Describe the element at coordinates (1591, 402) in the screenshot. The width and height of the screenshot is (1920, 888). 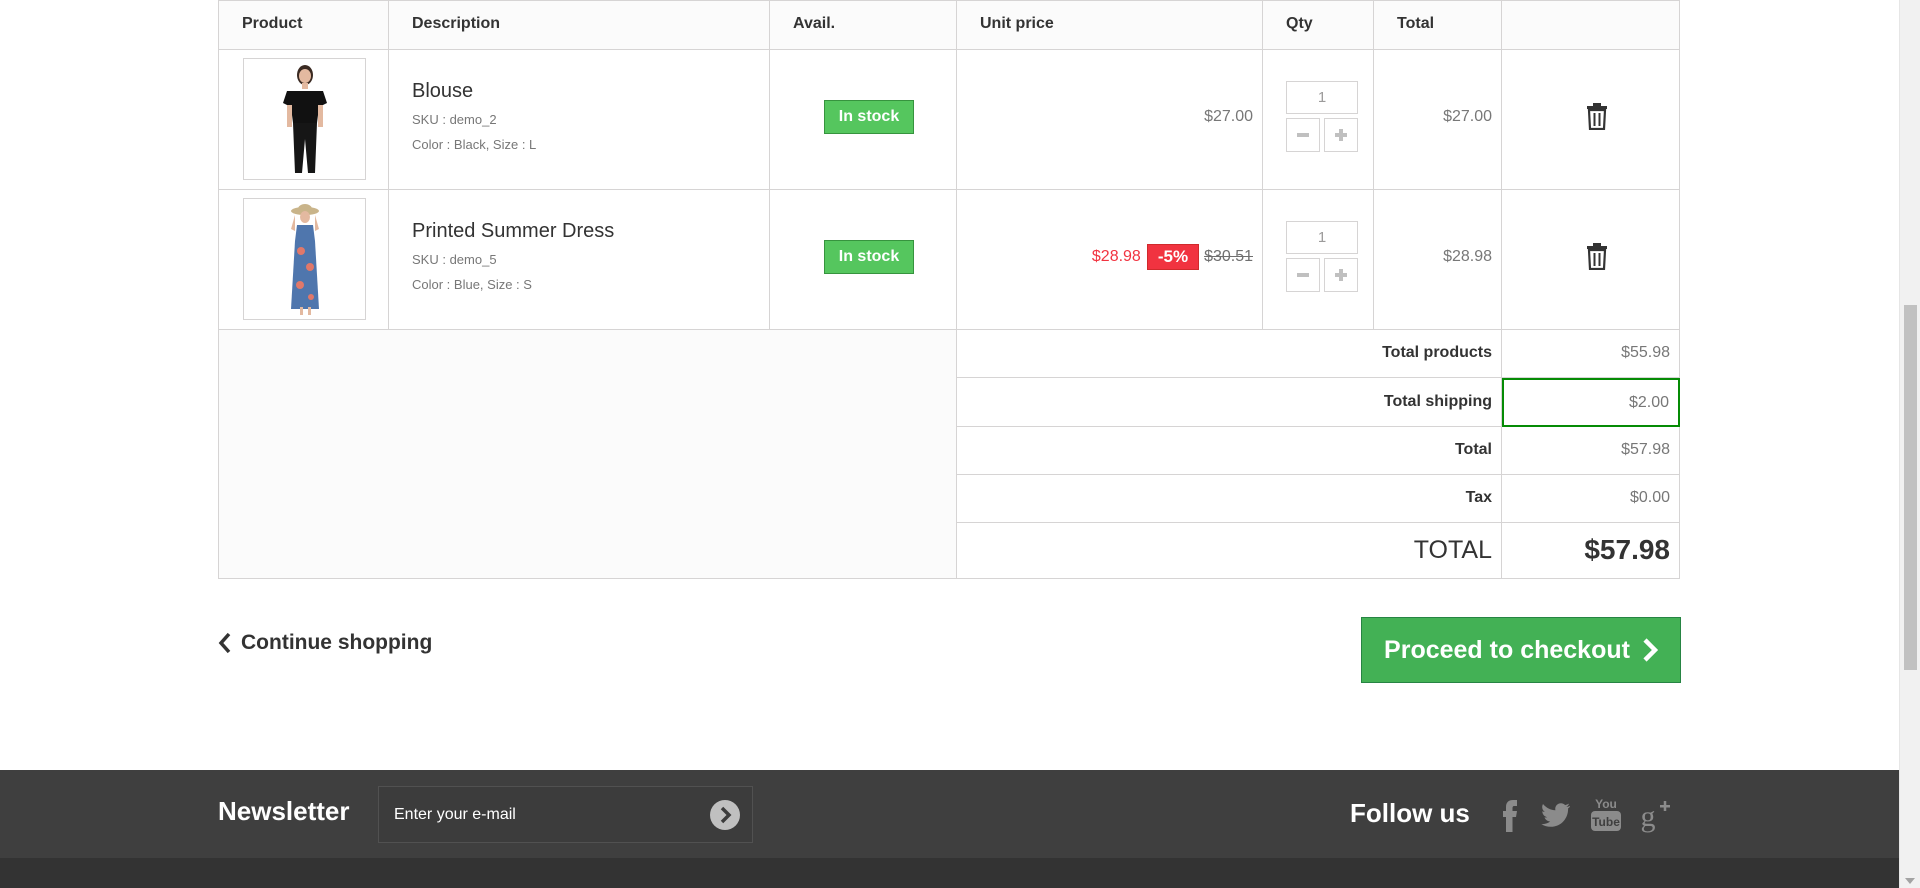
I see `total-shipping-value: $2.00` at that location.